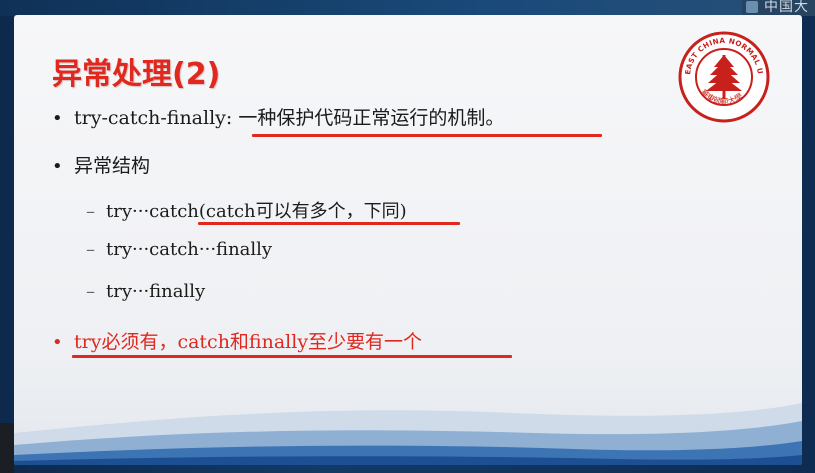  What do you see at coordinates (408, 434) in the screenshot?
I see `decorative-wave` at bounding box center [408, 434].